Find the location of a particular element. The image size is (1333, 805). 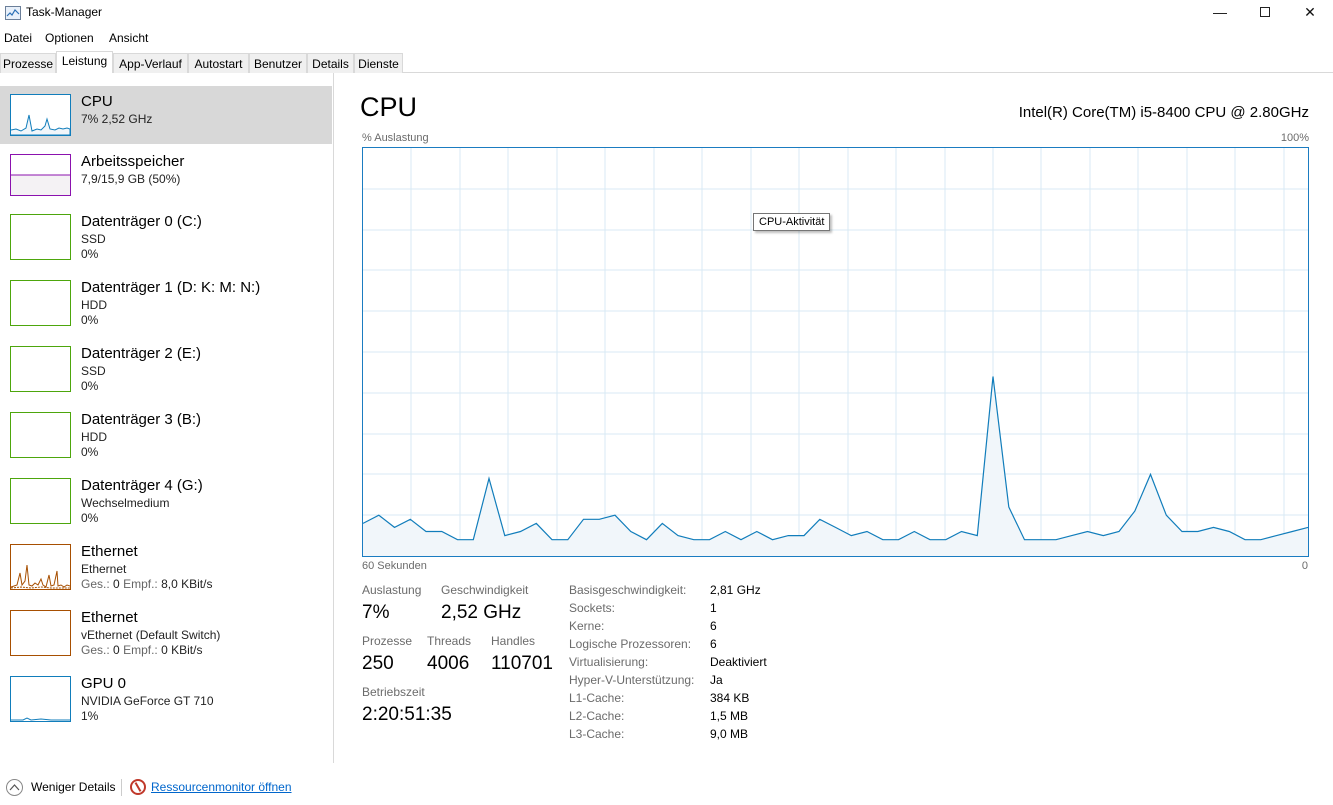

menu-optionen: Optionen is located at coordinates (69, 38).